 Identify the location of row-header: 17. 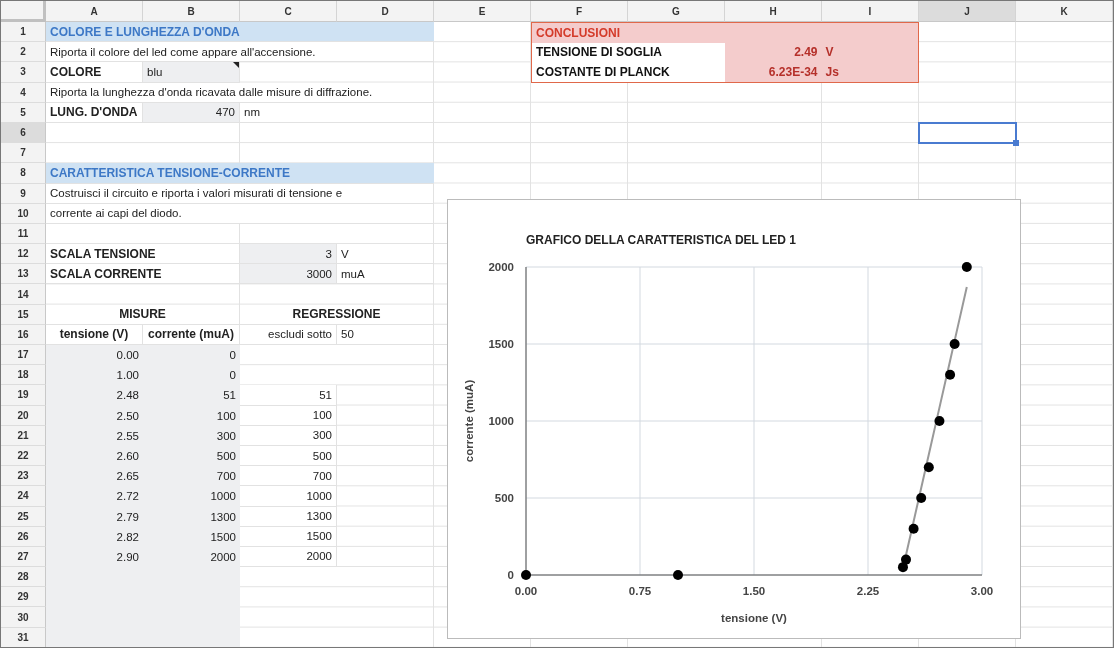
(23, 355).